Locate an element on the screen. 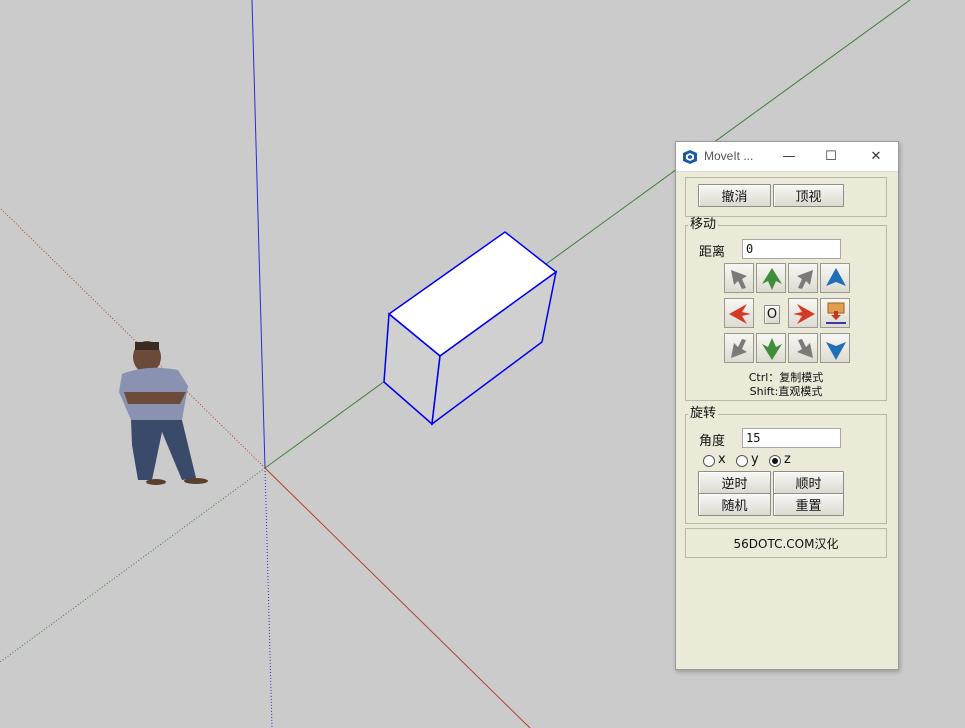  arrow-right-red-icon is located at coordinates (804, 314).